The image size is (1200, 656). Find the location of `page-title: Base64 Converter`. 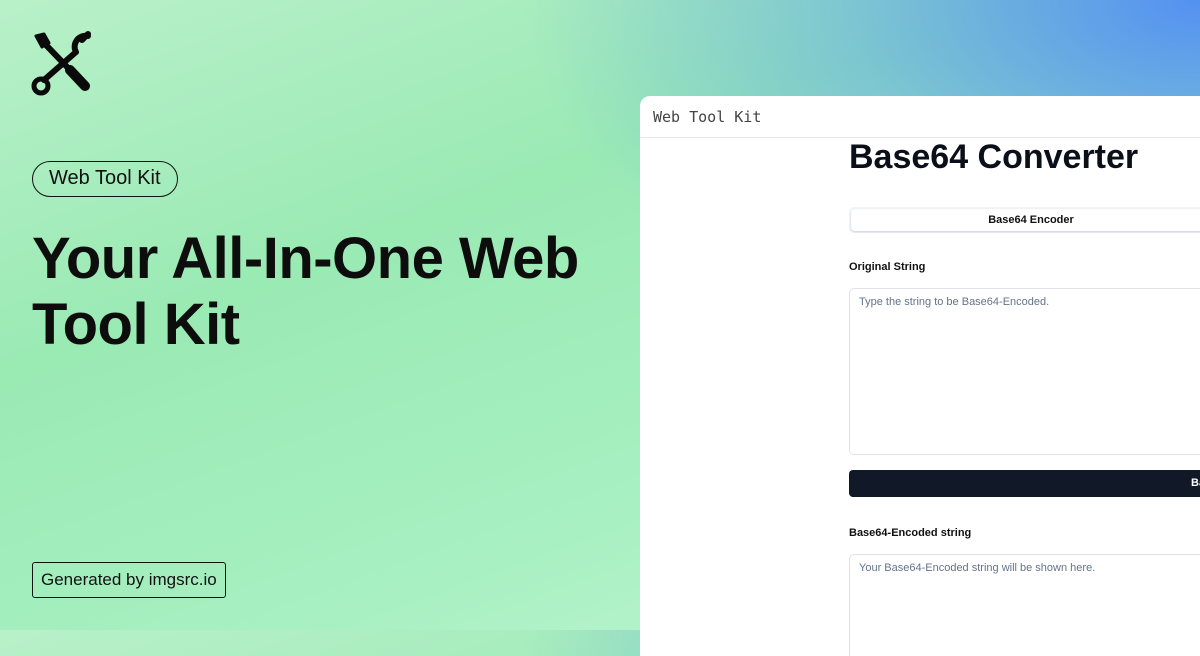

page-title: Base64 Converter is located at coordinates (994, 157).